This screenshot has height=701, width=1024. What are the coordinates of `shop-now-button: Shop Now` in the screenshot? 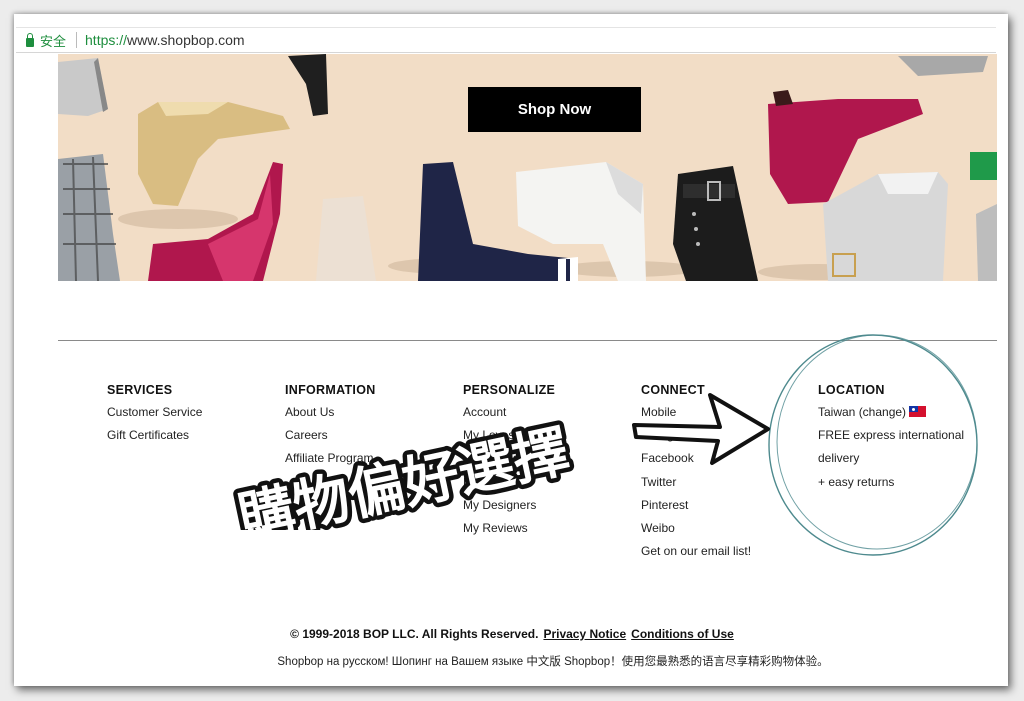 It's located at (554, 109).